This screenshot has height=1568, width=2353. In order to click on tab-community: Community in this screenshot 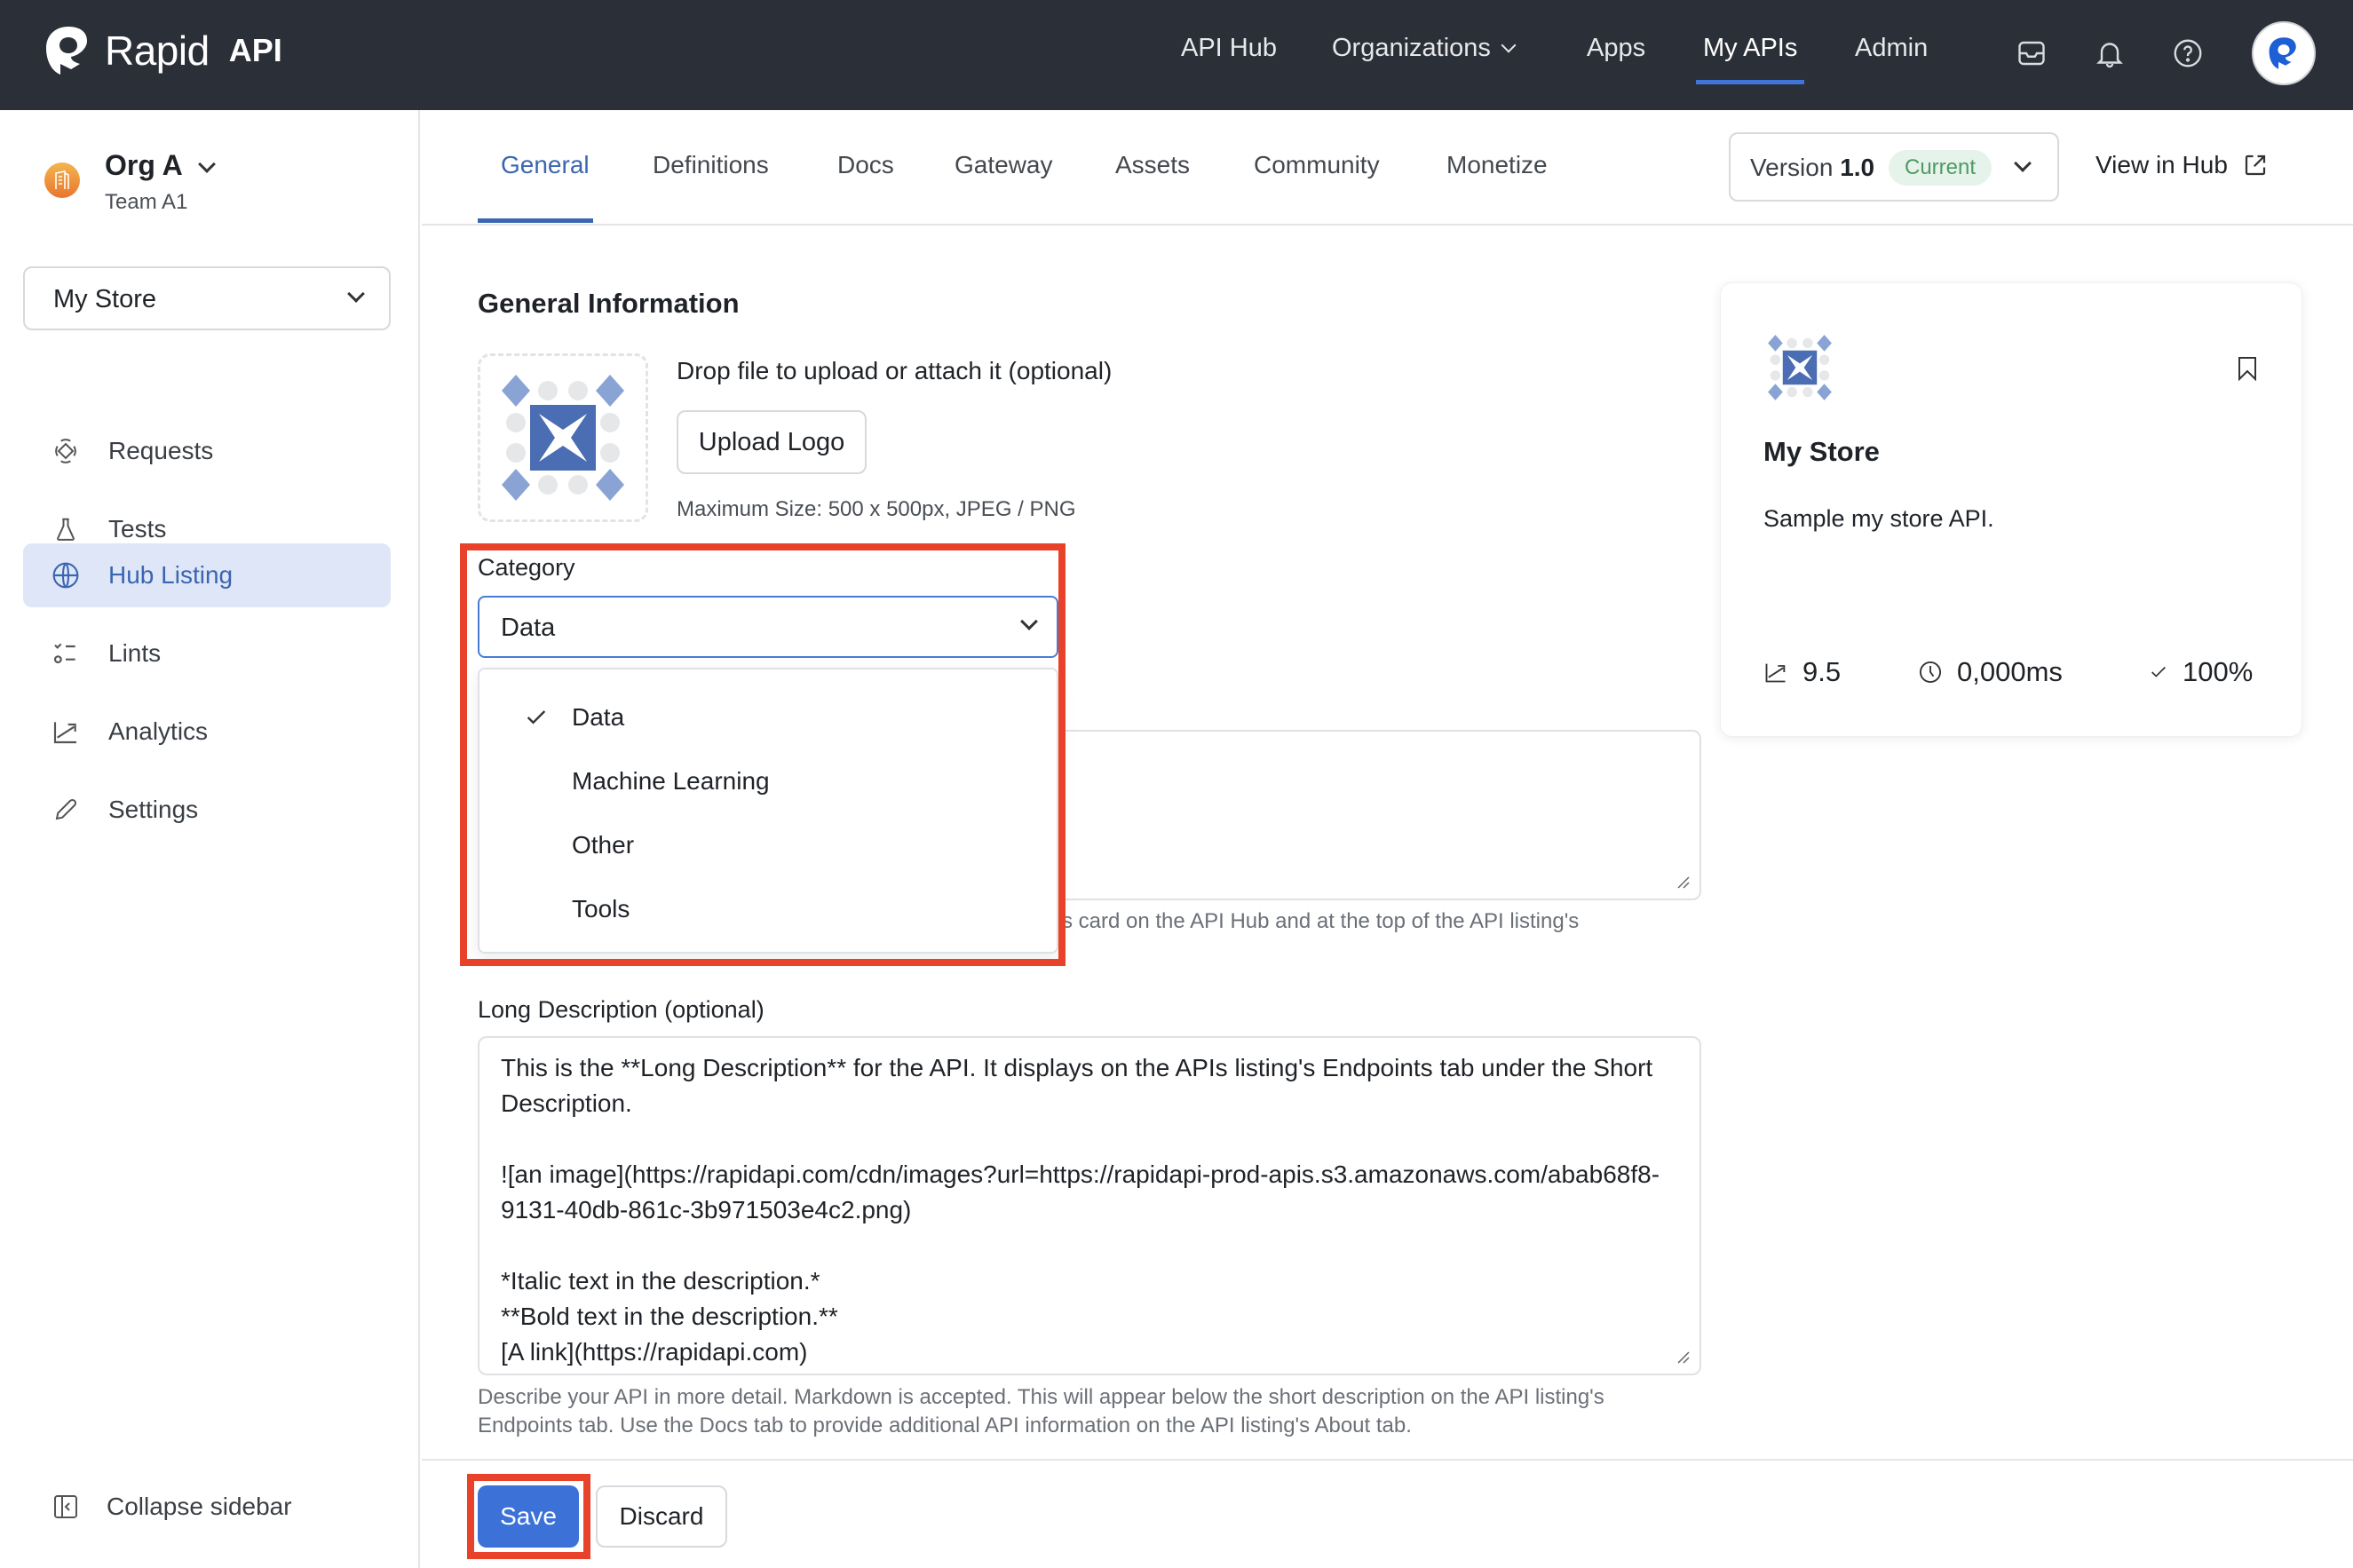, I will do `click(1317, 165)`.